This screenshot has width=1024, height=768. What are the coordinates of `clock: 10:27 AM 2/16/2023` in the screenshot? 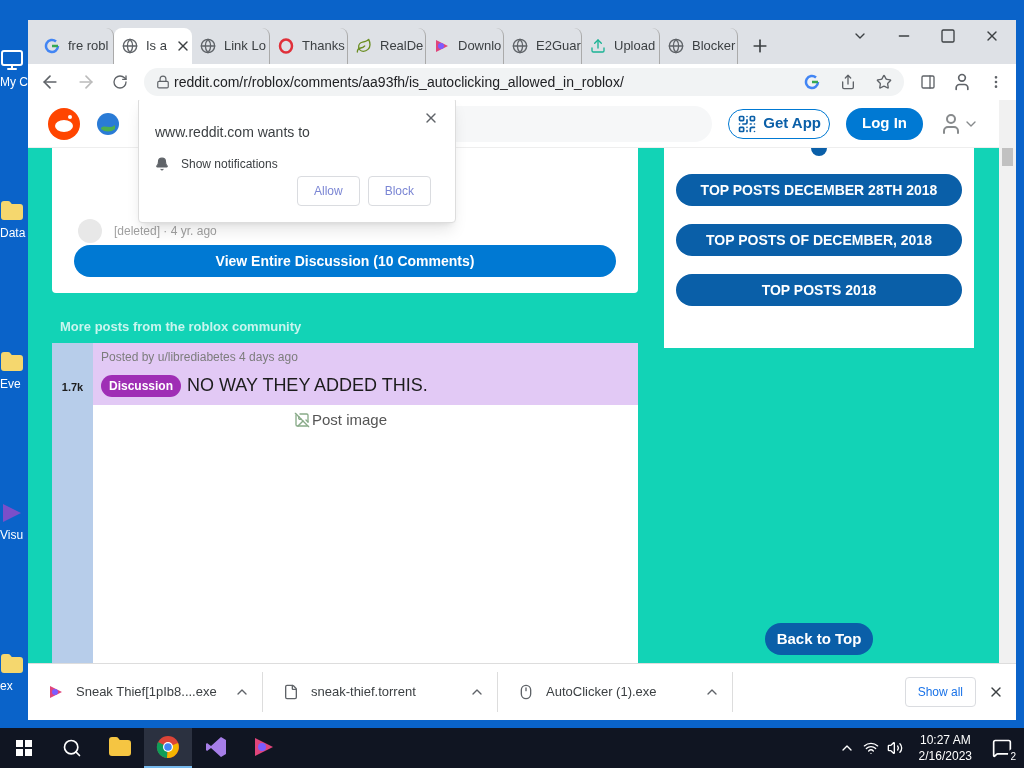 It's located at (945, 748).